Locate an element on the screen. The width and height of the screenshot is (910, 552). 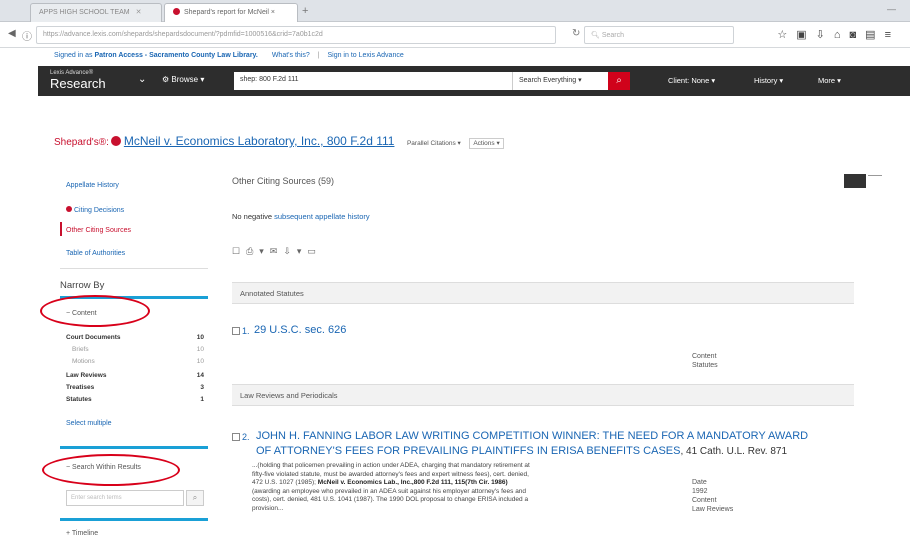
search-within-input: Enter search terms is located at coordinates (125, 498).